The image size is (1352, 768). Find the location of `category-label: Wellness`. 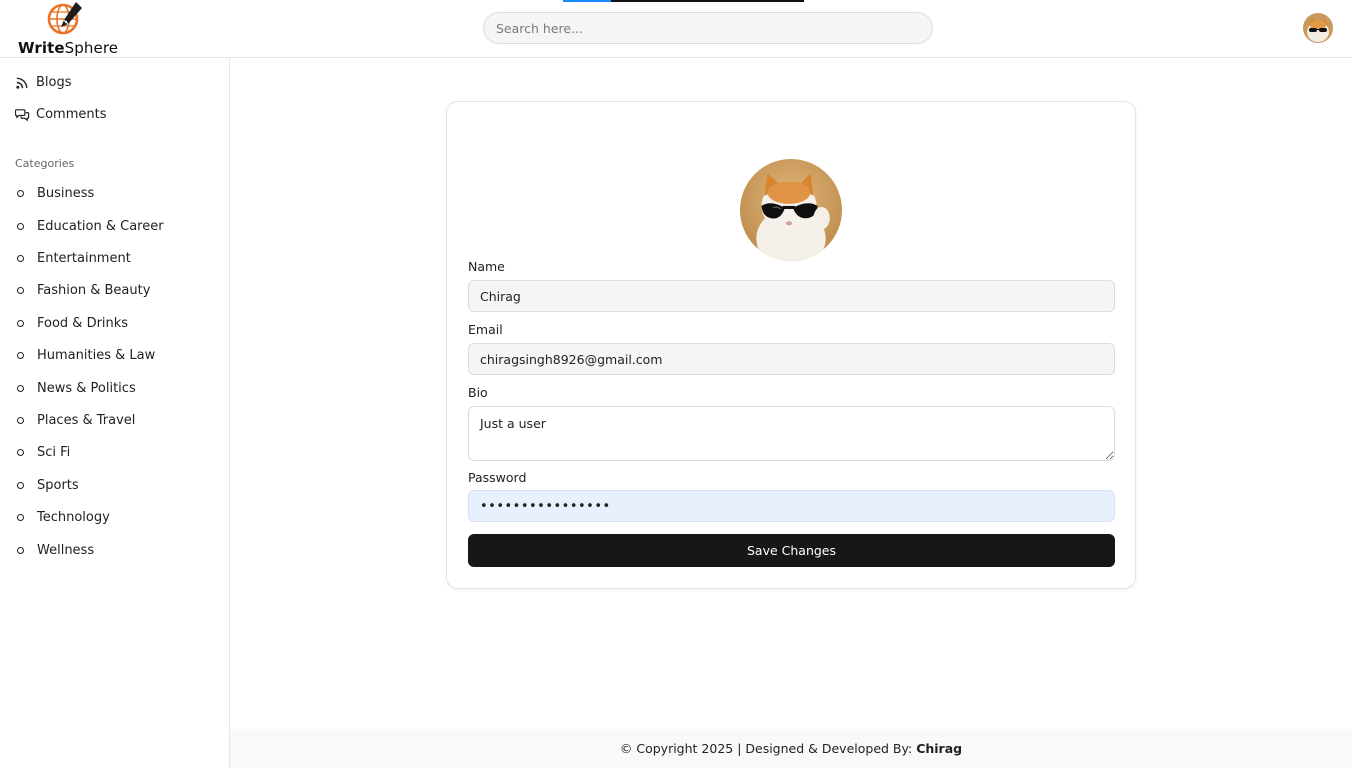

category-label: Wellness is located at coordinates (66, 550).